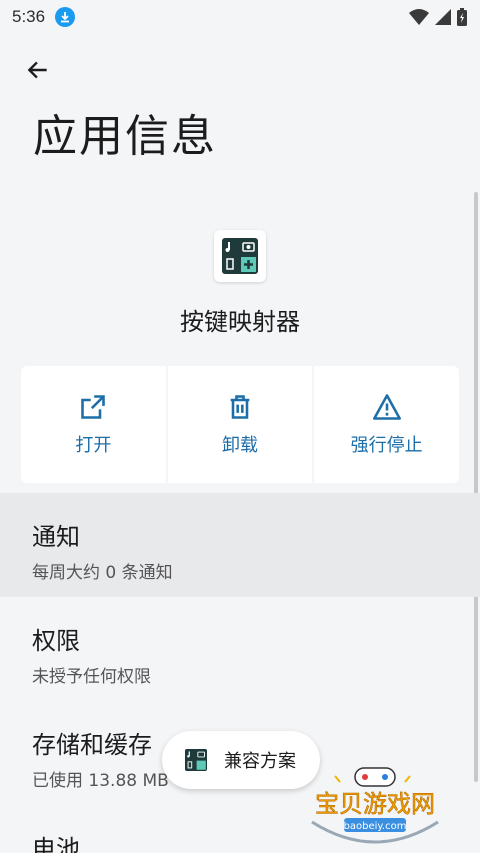 This screenshot has width=480, height=853. I want to click on watermark-url: baobeiy.com, so click(375, 826).